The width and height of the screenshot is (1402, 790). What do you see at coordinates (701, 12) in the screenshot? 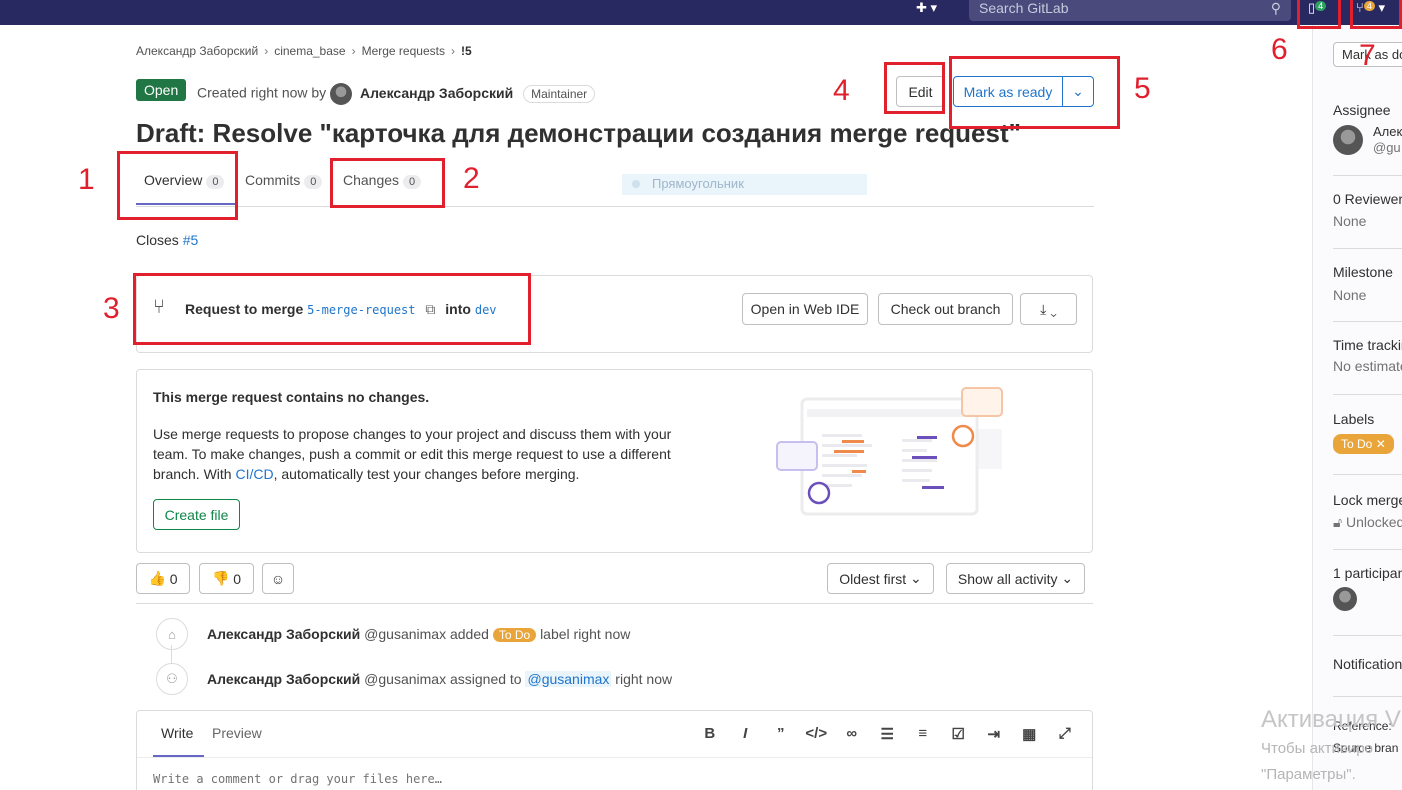
I see `top-navbar: ✚ ▾ Search GitLab ⚲ ▯ 4 ⑂ 4 ▾` at bounding box center [701, 12].